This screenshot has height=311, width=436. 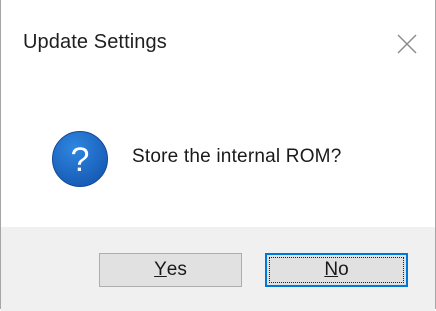 What do you see at coordinates (160, 269) in the screenshot?
I see `yes-mnemonic: Y` at bounding box center [160, 269].